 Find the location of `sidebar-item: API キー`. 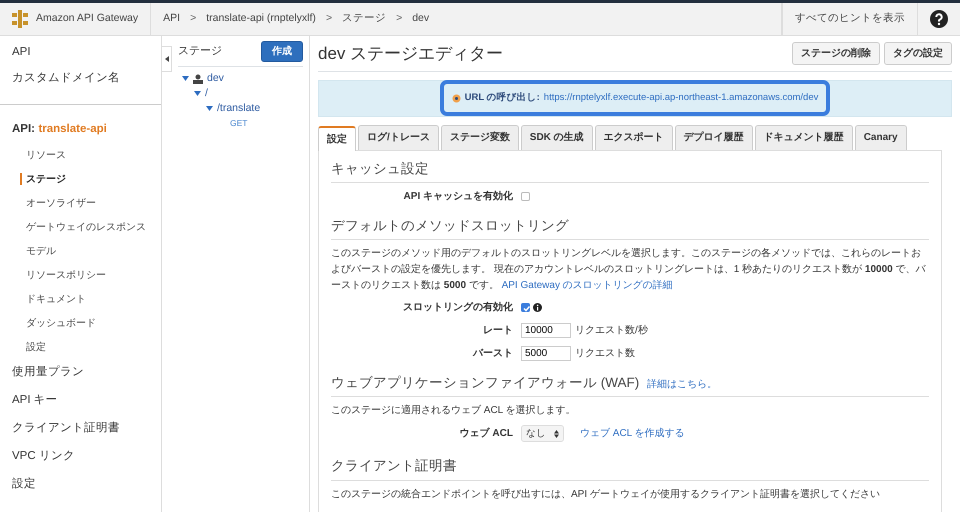

sidebar-item: API キー is located at coordinates (80, 401).